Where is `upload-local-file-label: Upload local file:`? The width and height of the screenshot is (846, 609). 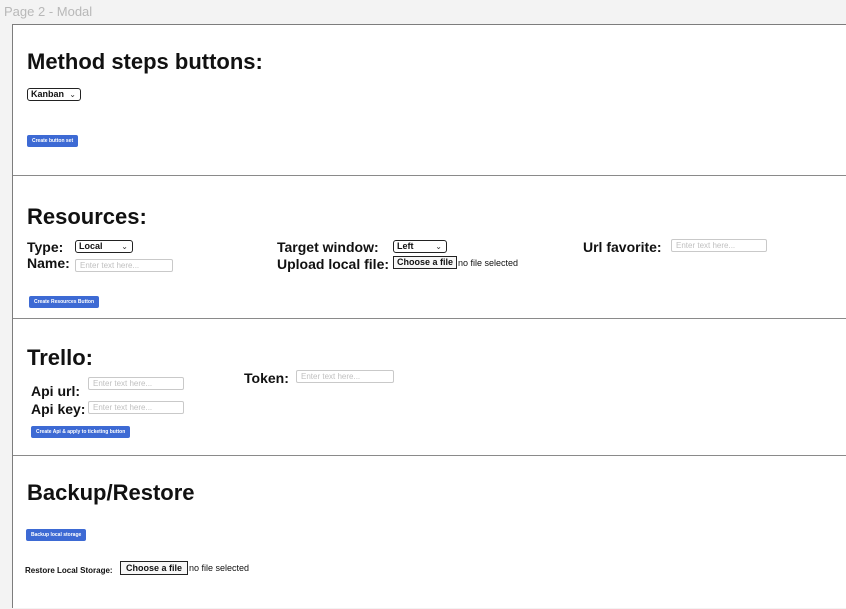
upload-local-file-label: Upload local file: is located at coordinates (333, 264).